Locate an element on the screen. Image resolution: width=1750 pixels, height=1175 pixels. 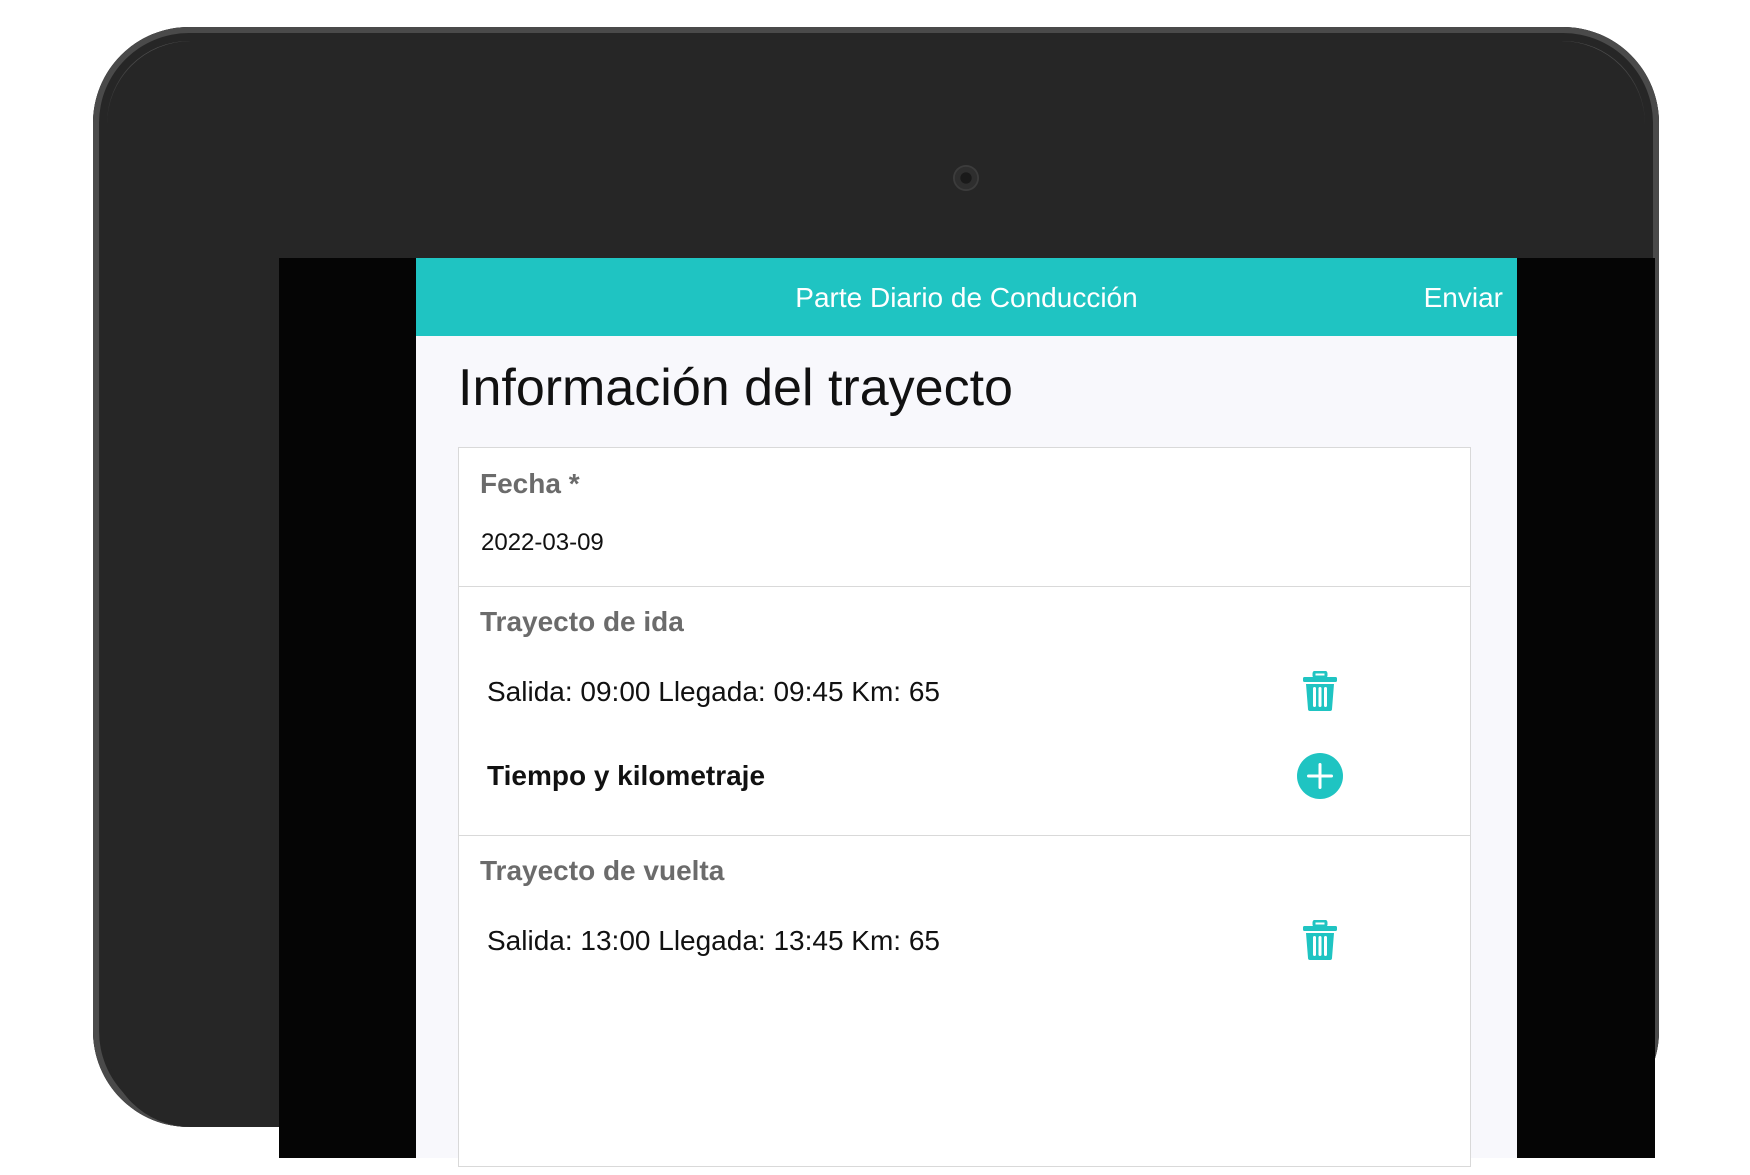
return-trip-label: Trayecto de vuelta is located at coordinates (602, 870).